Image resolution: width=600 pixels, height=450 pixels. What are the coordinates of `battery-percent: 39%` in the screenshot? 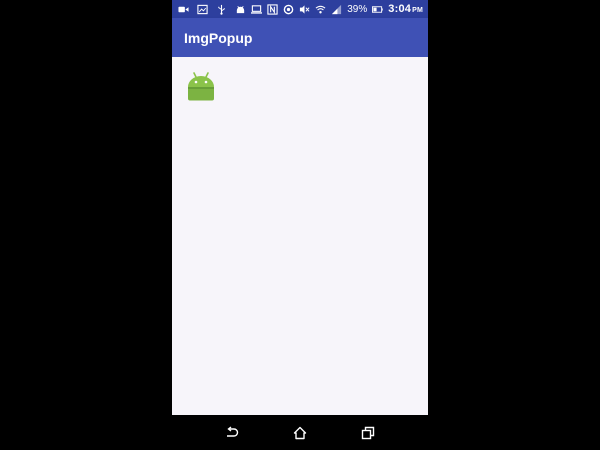 It's located at (357, 9).